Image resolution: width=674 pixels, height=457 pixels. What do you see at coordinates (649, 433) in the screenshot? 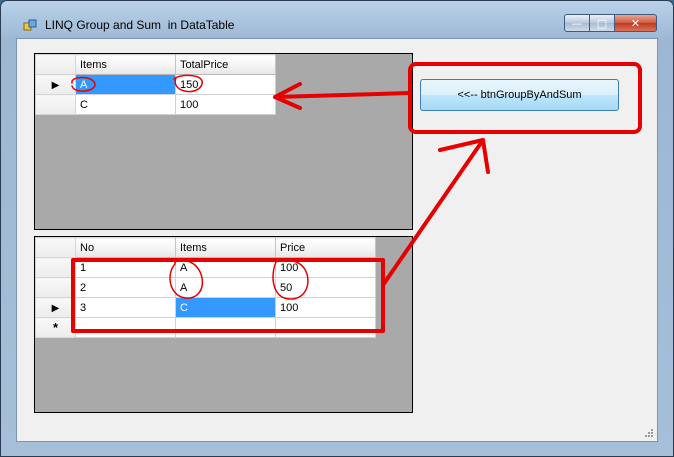
I see `resize-grip-icon` at bounding box center [649, 433].